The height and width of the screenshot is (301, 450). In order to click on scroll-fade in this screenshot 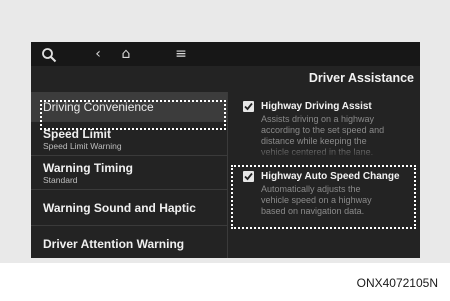, I will do `click(331, 153)`.